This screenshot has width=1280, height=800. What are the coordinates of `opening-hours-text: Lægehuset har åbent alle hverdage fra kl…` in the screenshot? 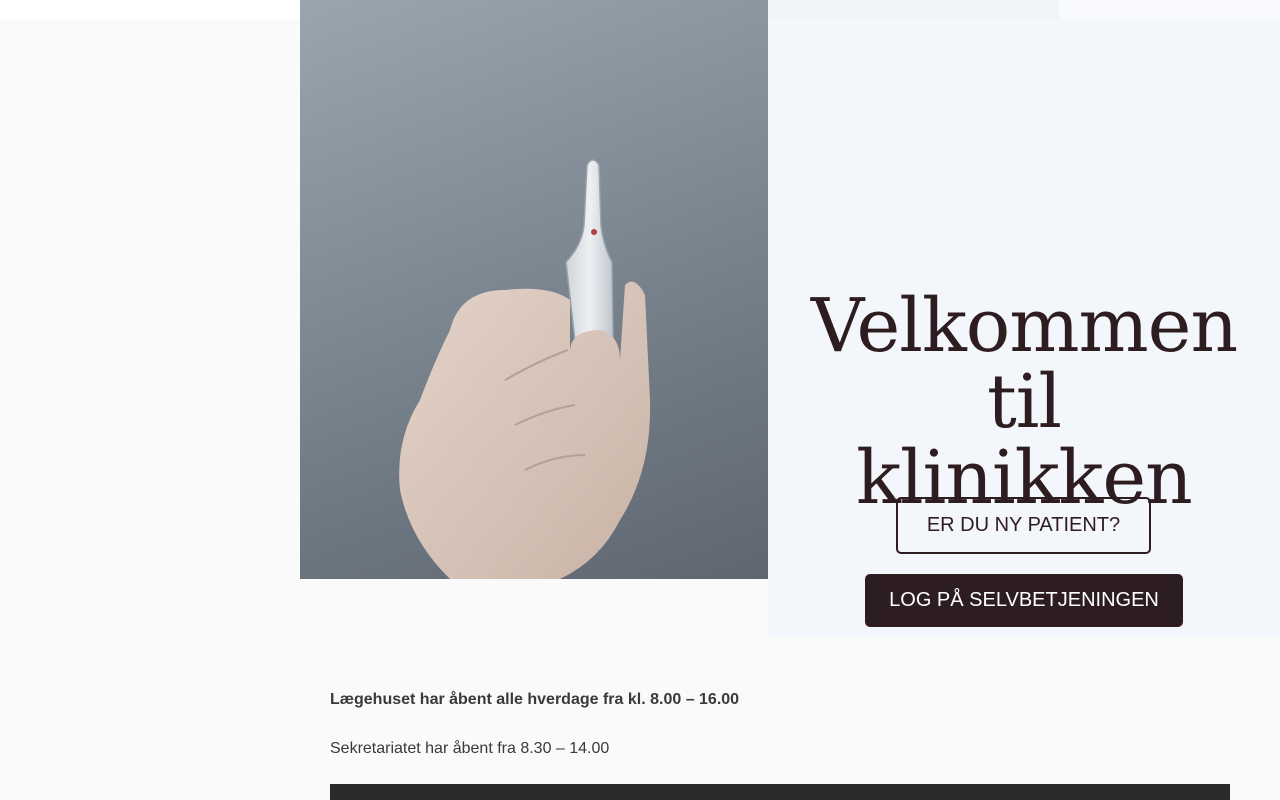 It's located at (535, 699).